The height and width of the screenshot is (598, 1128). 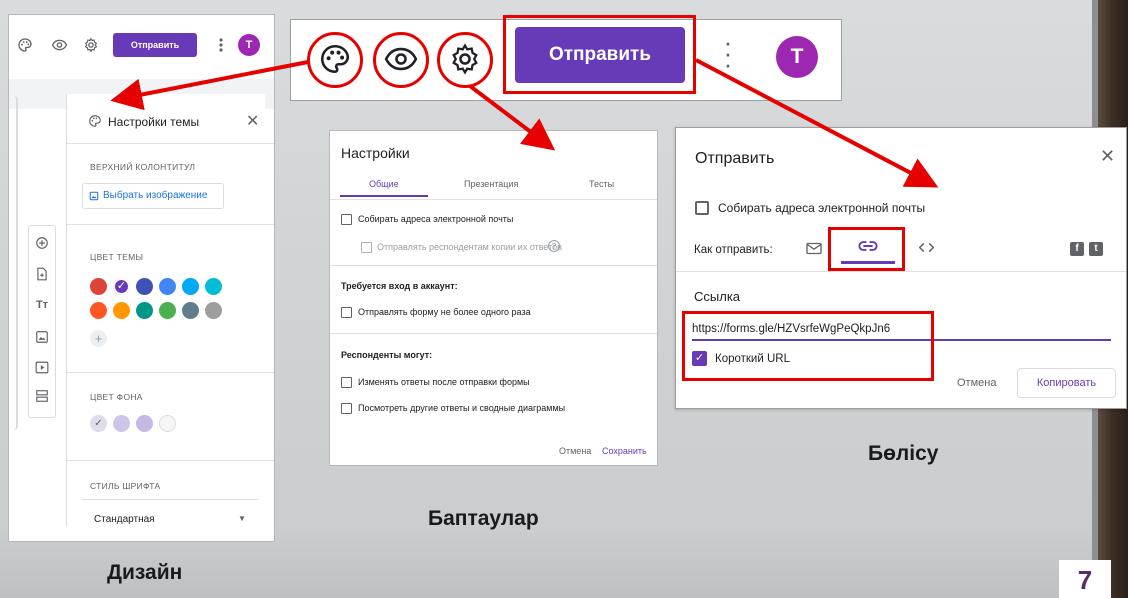 What do you see at coordinates (1085, 579) in the screenshot?
I see `page-number: 7` at bounding box center [1085, 579].